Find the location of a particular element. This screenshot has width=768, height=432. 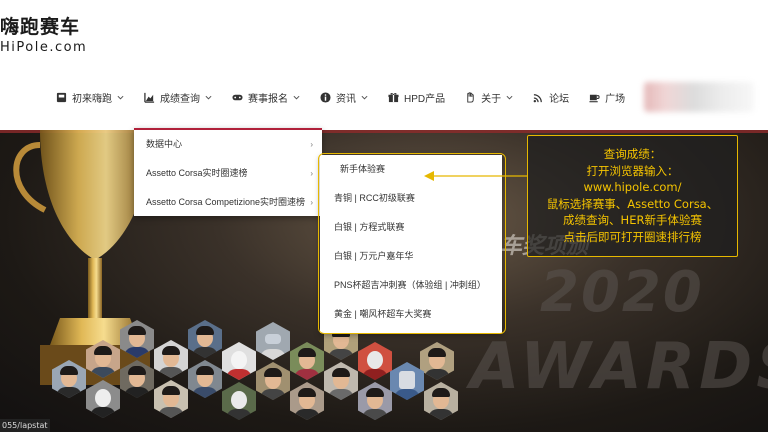

nav-label: 资讯 is located at coordinates (346, 99).